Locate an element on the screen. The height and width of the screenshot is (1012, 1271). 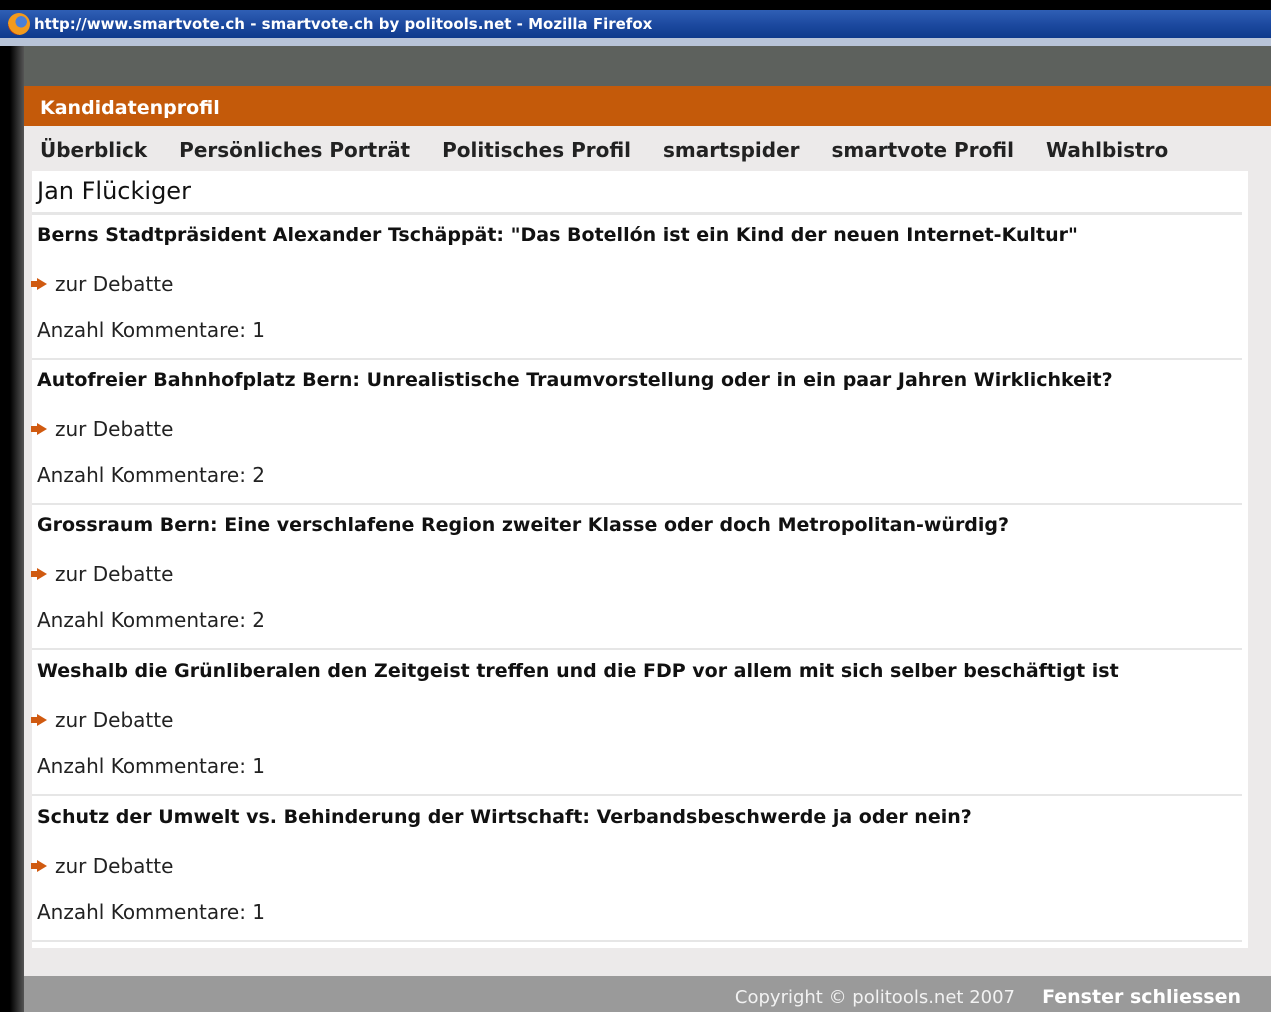
close-window-link: Fenster schliessen is located at coordinates (1141, 997).